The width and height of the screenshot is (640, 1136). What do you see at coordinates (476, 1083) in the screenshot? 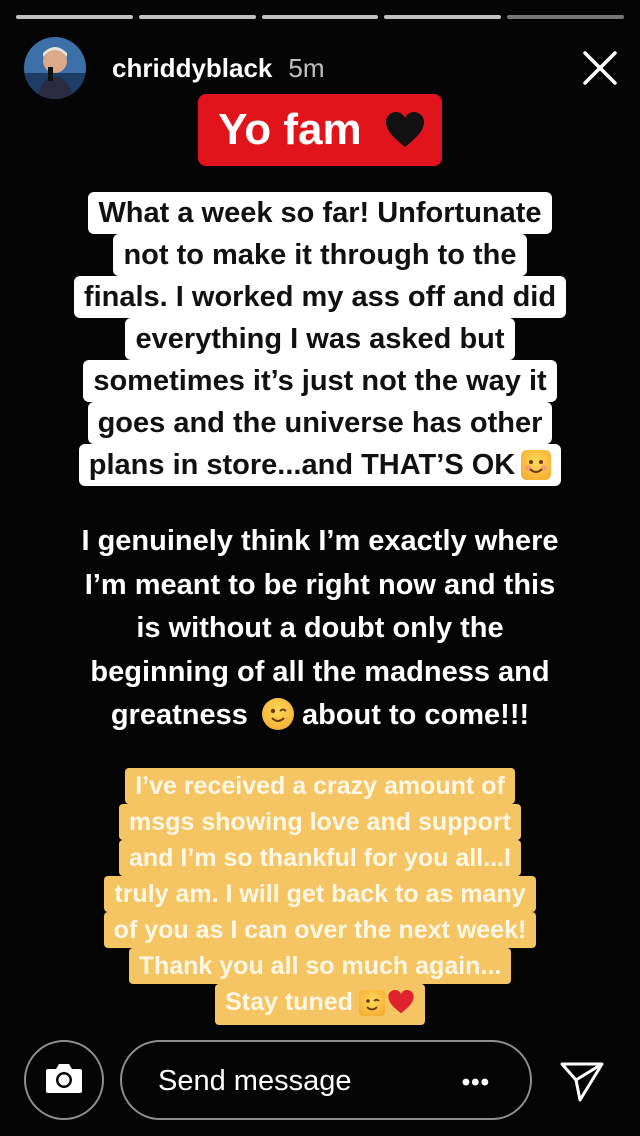
I see `more-options-icon: •••` at bounding box center [476, 1083].